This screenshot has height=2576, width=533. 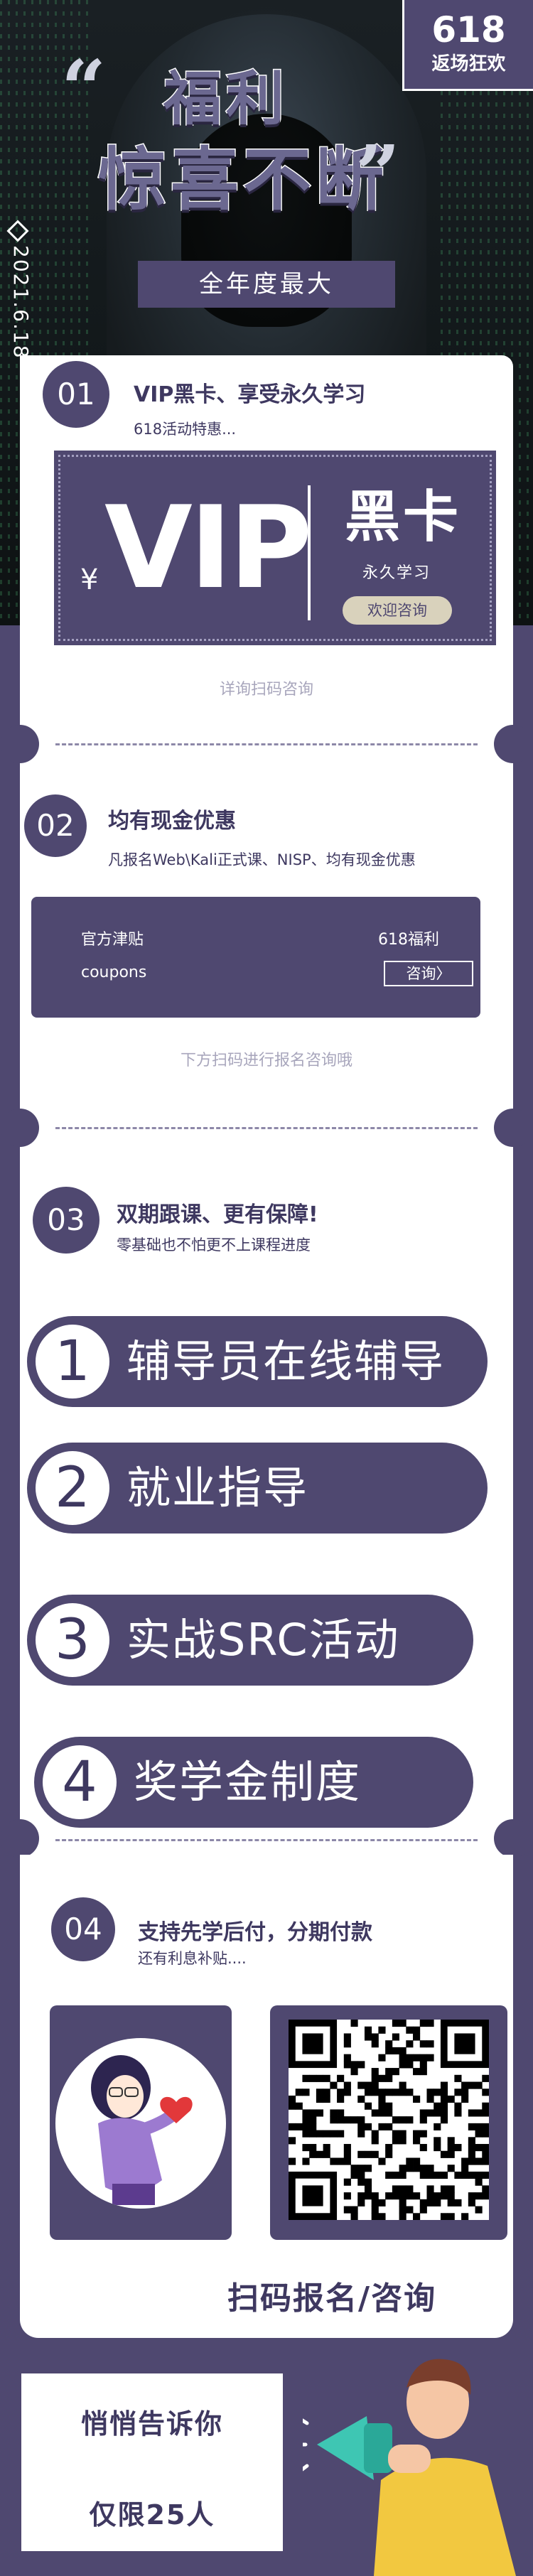 I want to click on benefit-number: 2, so click(x=72, y=1488).